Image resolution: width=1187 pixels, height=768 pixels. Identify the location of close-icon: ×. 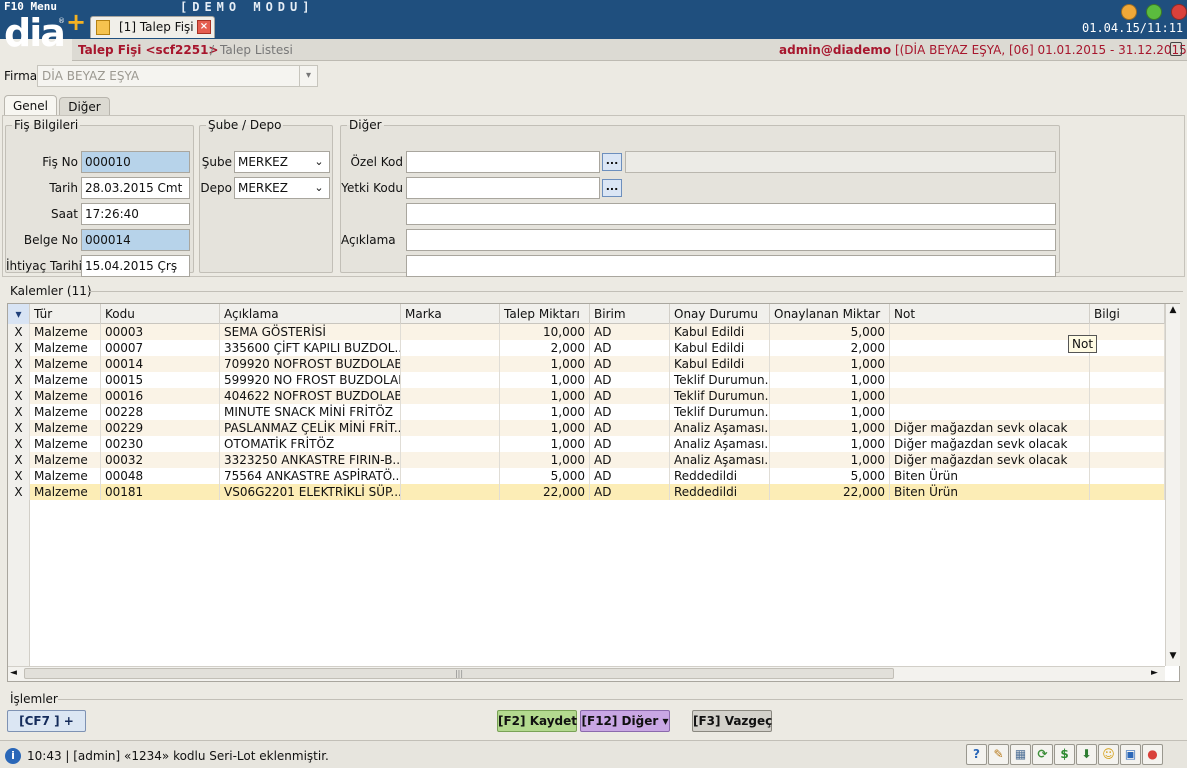
(204, 27).